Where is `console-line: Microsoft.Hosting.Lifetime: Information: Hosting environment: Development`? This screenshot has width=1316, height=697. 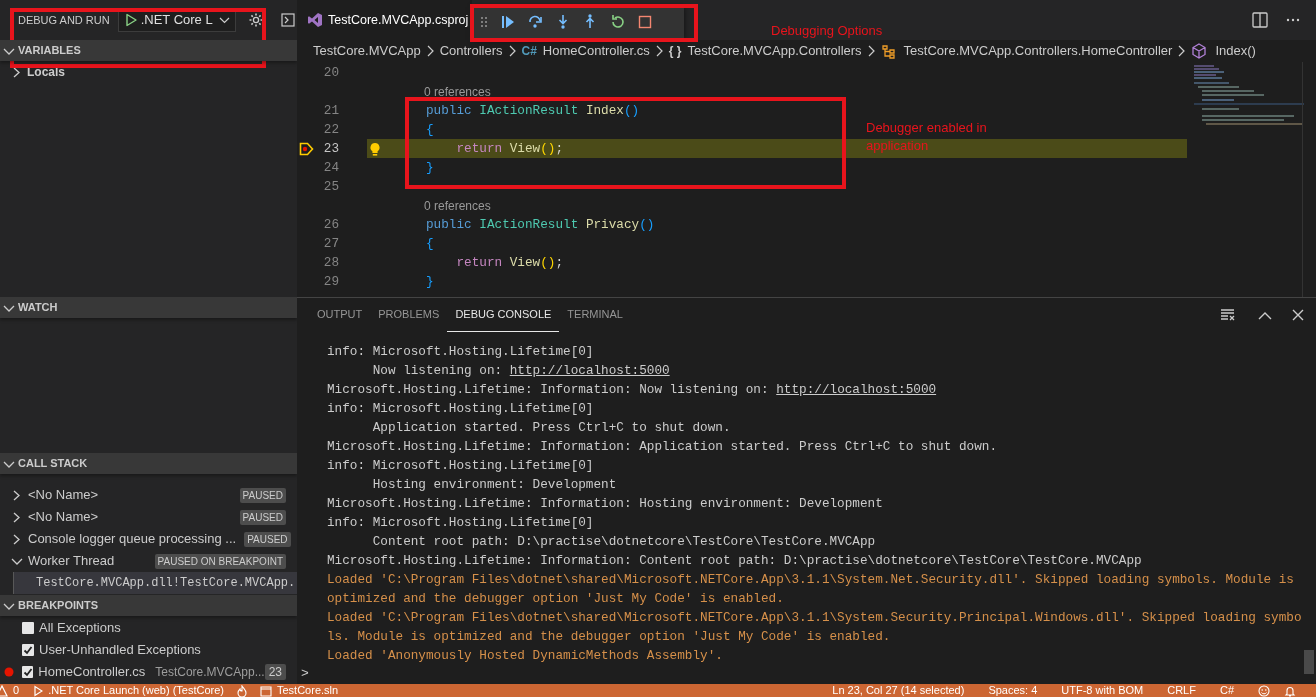
console-line: Microsoft.Hosting.Lifetime: Information: Hosting environment: Development is located at coordinates (605, 504).